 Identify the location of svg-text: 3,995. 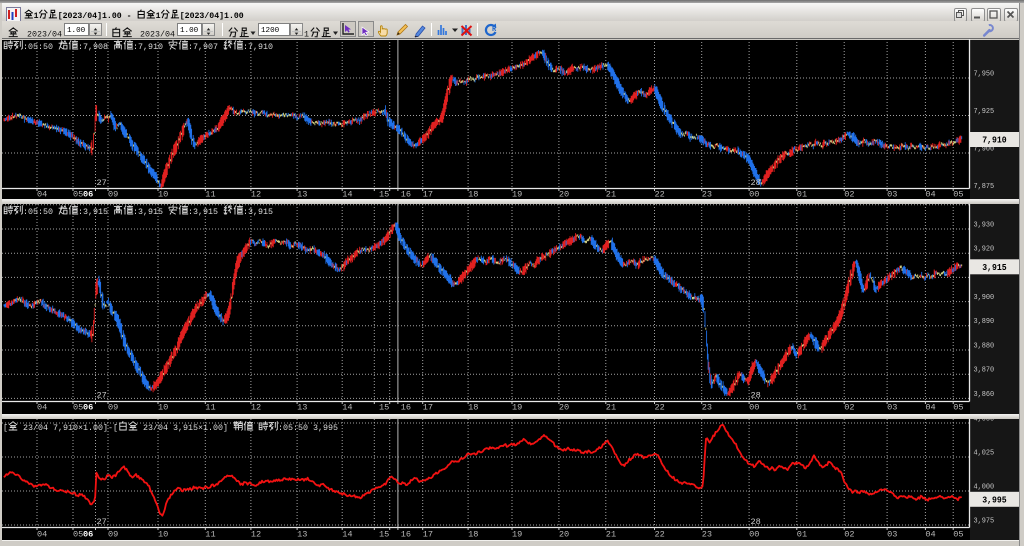
(994, 501).